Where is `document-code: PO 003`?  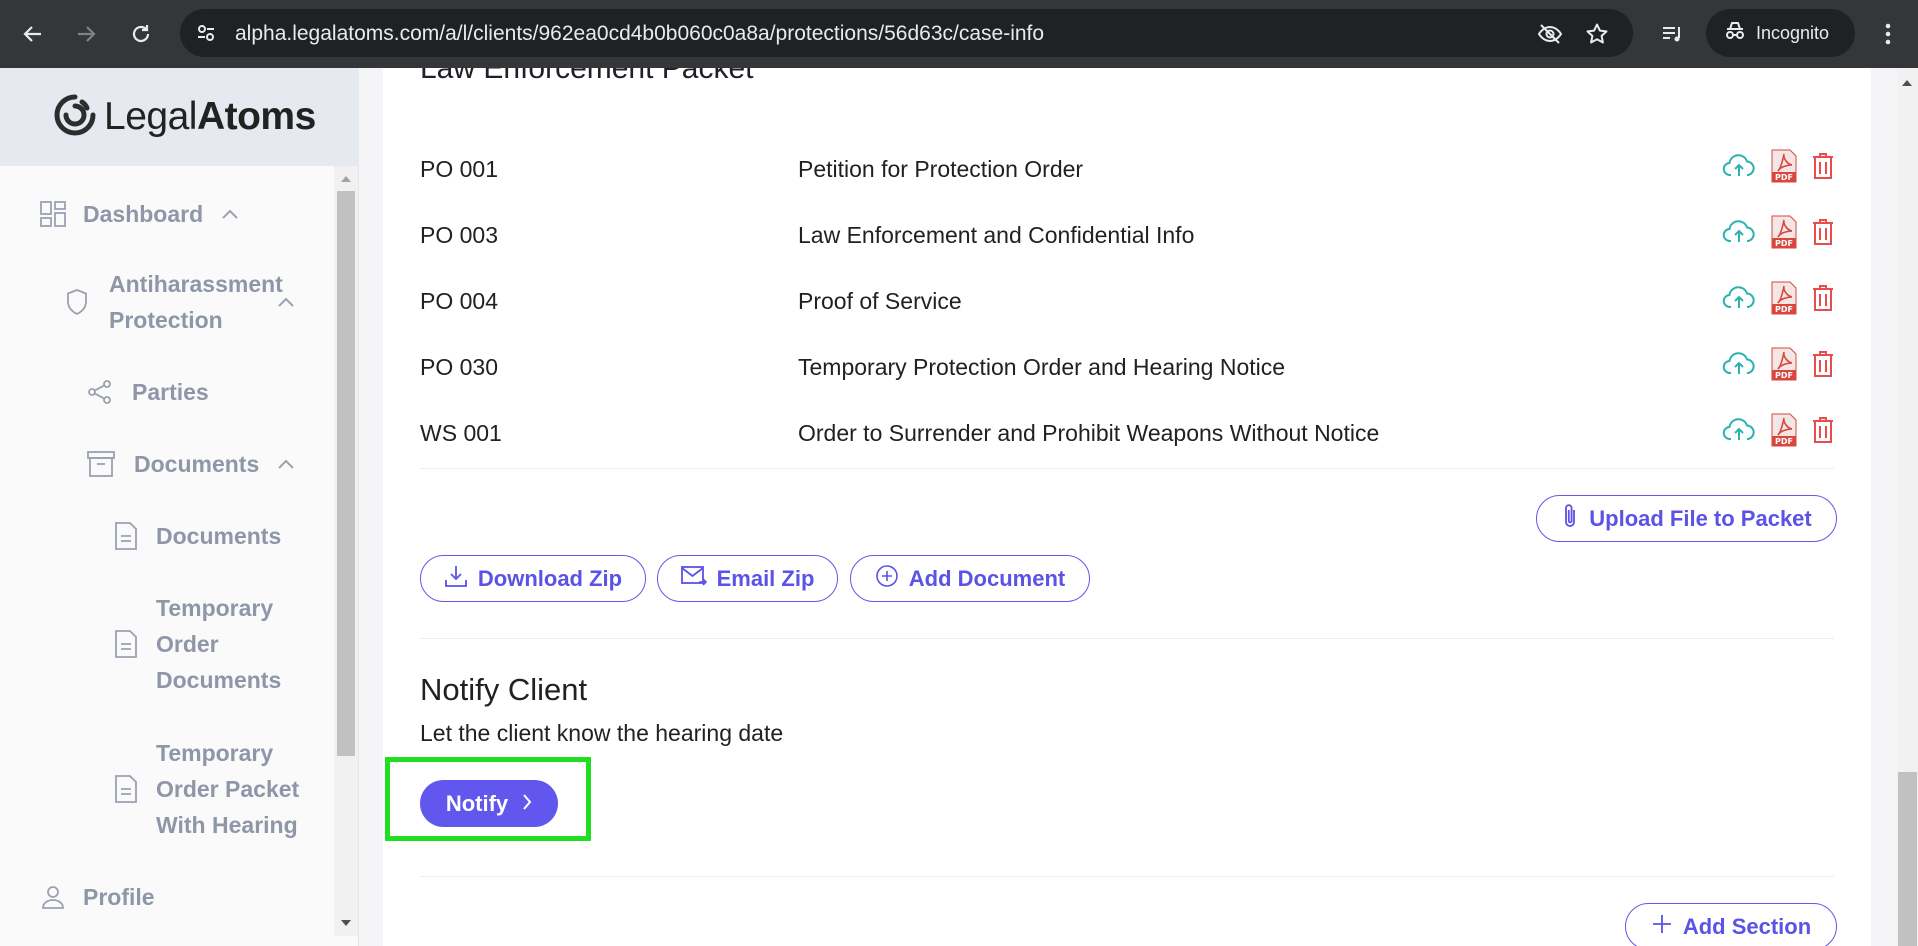 document-code: PO 003 is located at coordinates (459, 234).